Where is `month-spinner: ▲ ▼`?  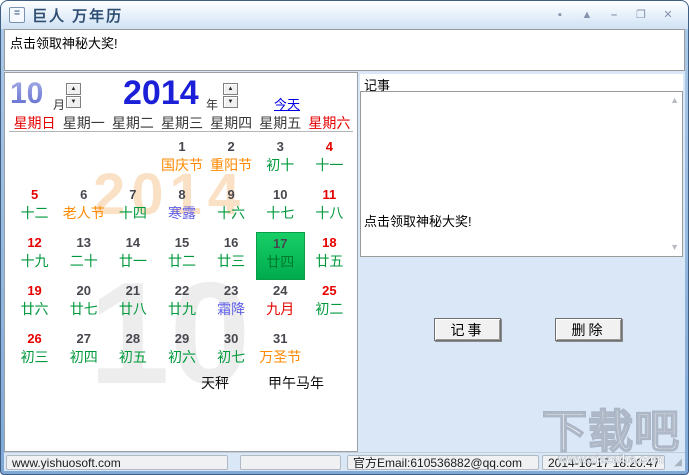
month-spinner: ▲ ▼ is located at coordinates (74, 96).